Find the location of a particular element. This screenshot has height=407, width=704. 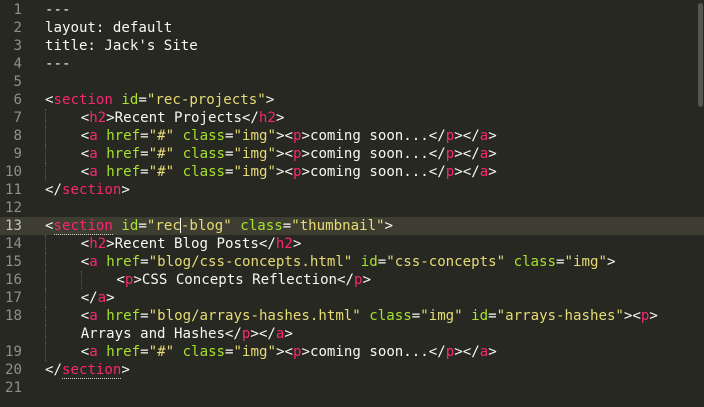

code-line: 7 <h2>Recent Projects</h2> is located at coordinates (352, 118).